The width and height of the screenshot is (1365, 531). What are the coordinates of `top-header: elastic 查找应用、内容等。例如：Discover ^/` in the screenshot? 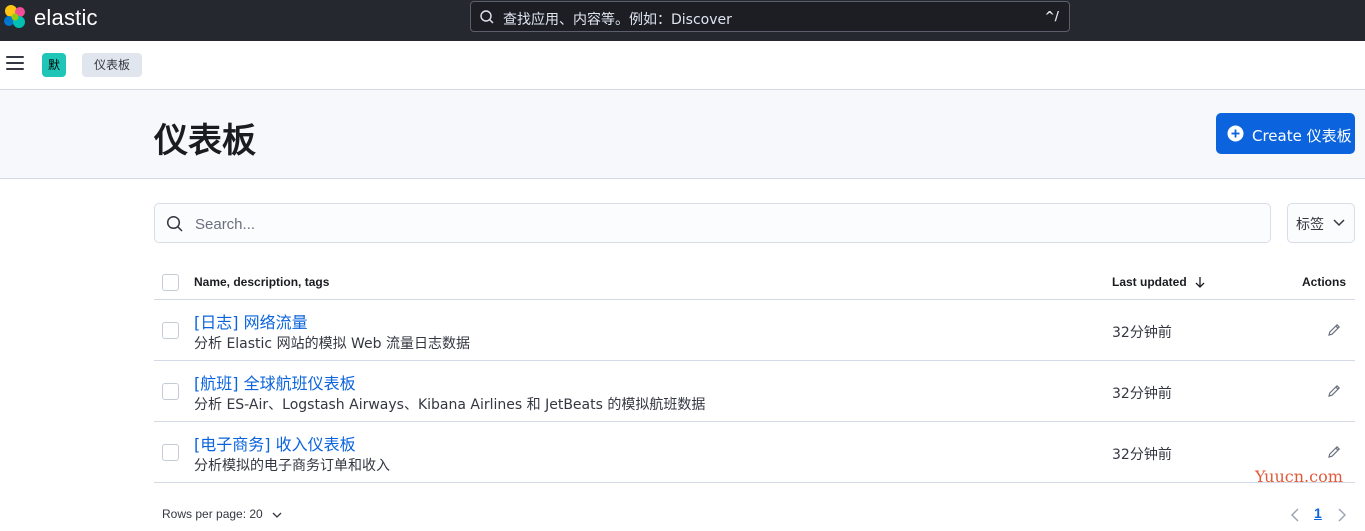 It's located at (682, 20).